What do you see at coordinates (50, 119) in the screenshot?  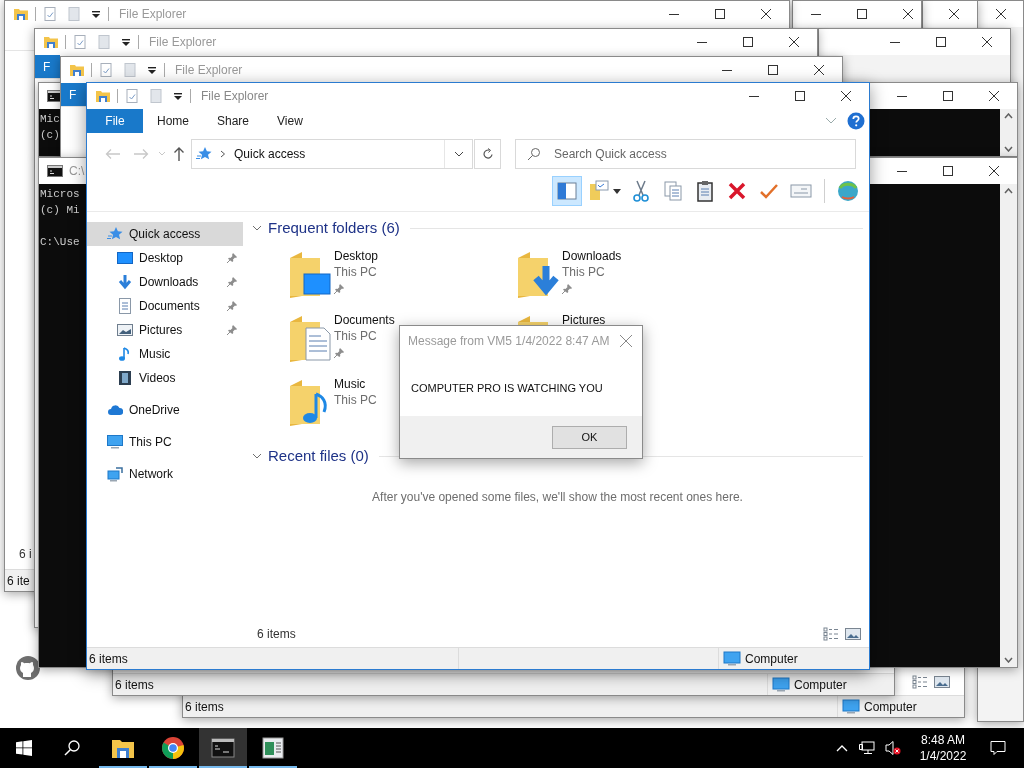 I see `console-text: Mic` at bounding box center [50, 119].